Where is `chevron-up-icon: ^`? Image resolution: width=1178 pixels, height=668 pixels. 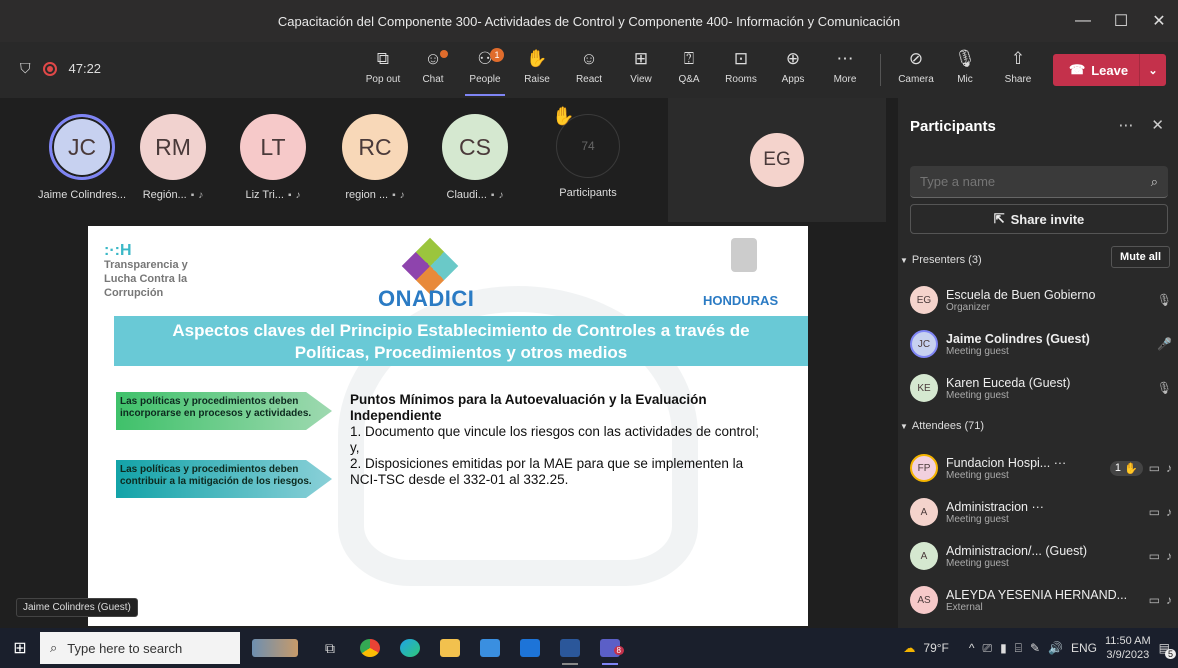
chevron-up-icon: ^ is located at coordinates (972, 648).